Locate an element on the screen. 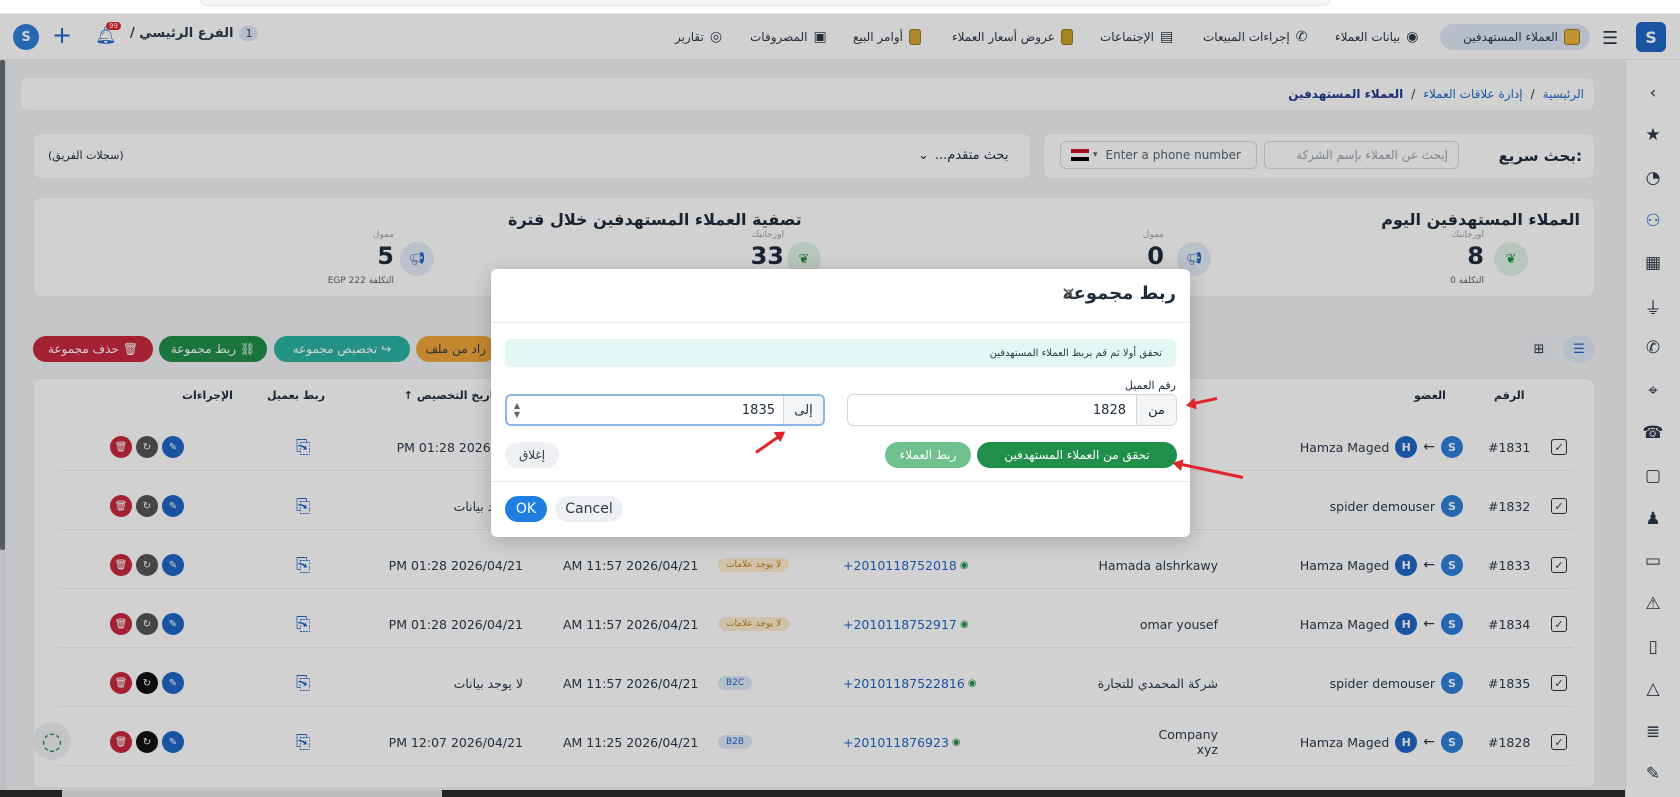 The width and height of the screenshot is (1680, 797). notice-alert: تحقق أولا ثم قم بربط العملاء المستهدفين is located at coordinates (840, 353).